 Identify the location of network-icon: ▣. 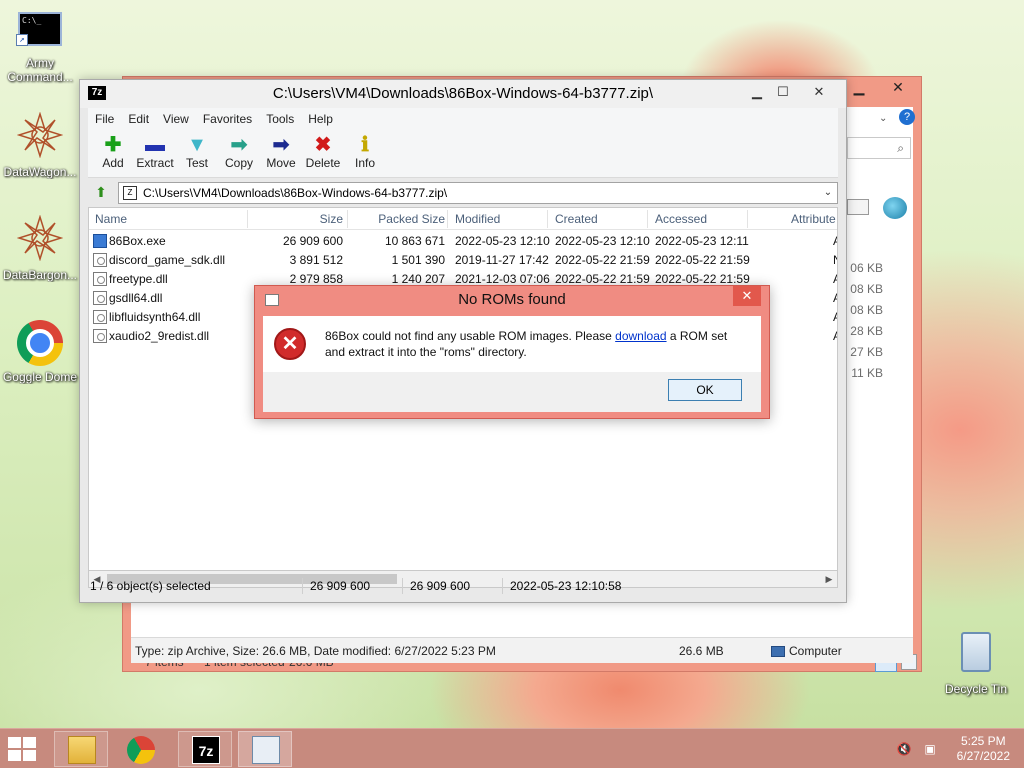
(930, 749).